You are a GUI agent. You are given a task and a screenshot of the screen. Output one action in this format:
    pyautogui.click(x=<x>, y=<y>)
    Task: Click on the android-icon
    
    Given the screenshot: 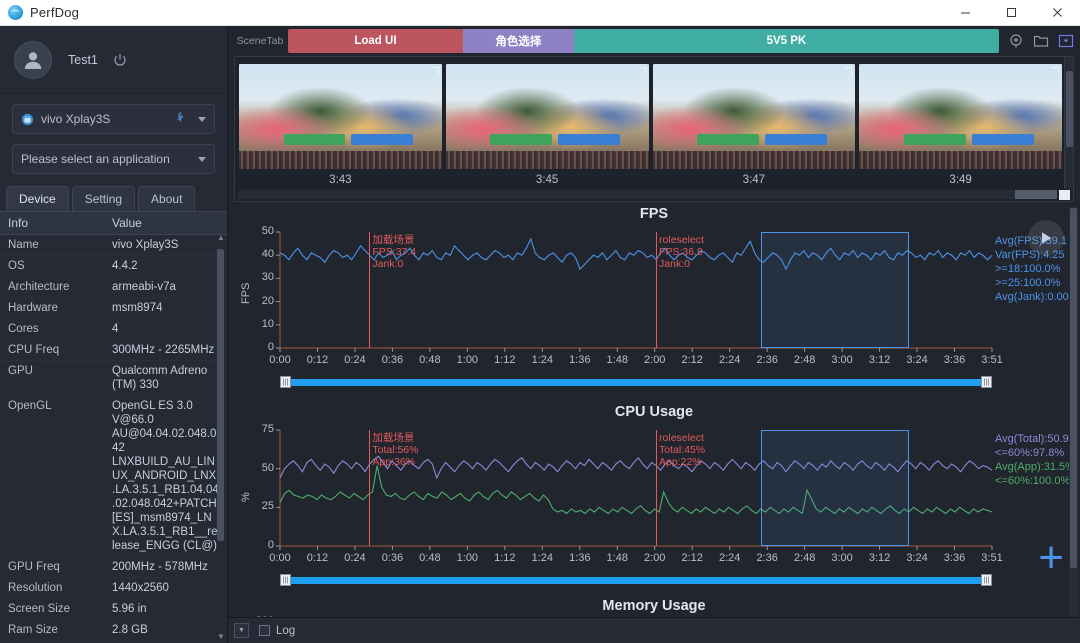 What is the action you would take?
    pyautogui.click(x=27, y=119)
    